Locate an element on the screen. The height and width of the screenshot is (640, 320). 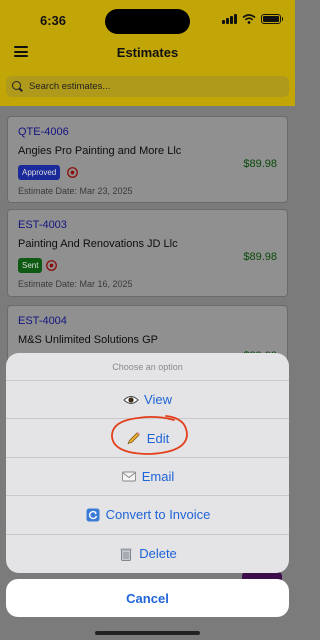
nav-bar: Estimates is located at coordinates (147, 53).